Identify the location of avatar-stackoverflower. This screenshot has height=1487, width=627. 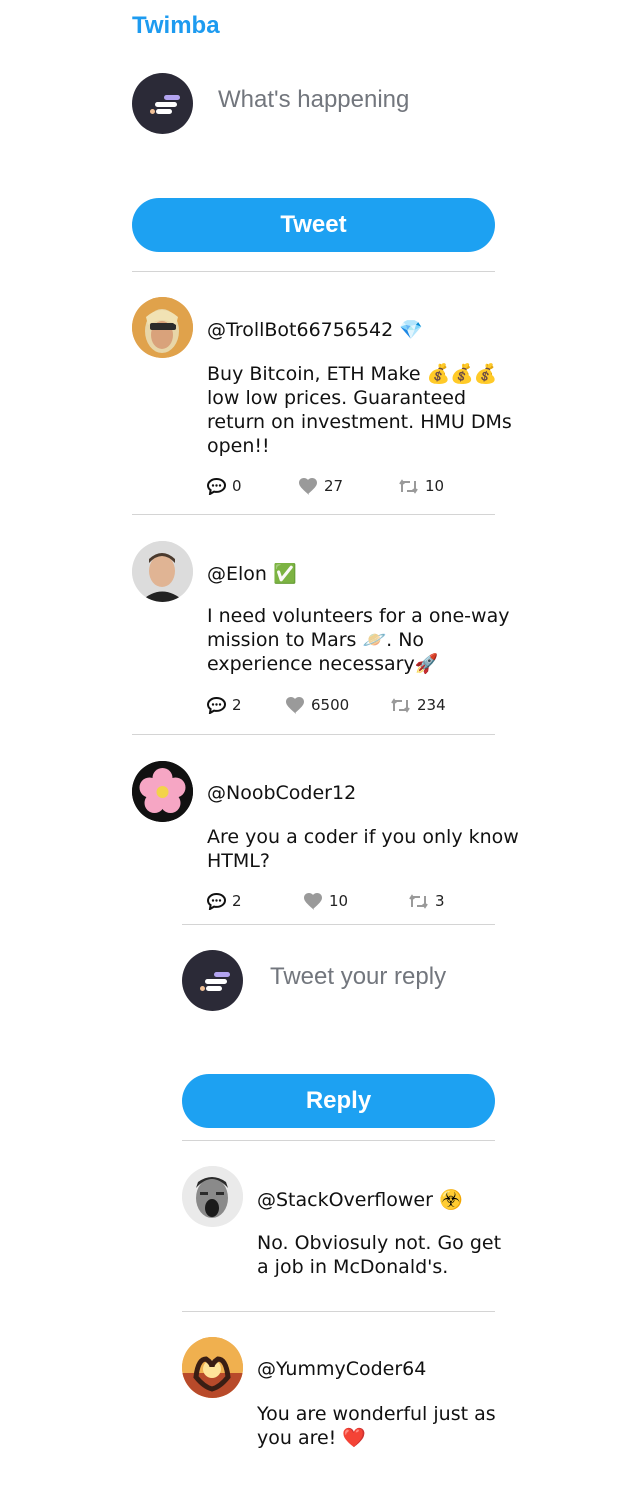
(212, 1196).